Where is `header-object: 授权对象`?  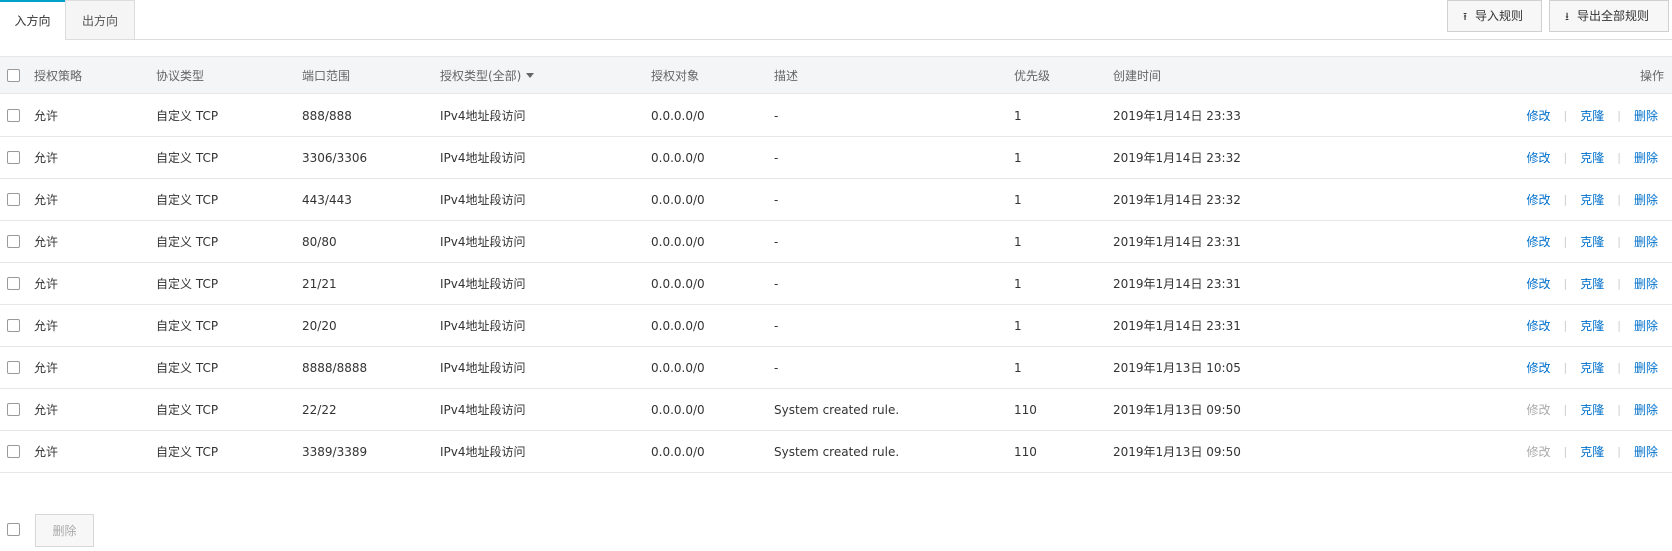
header-object: 授权对象 is located at coordinates (675, 75).